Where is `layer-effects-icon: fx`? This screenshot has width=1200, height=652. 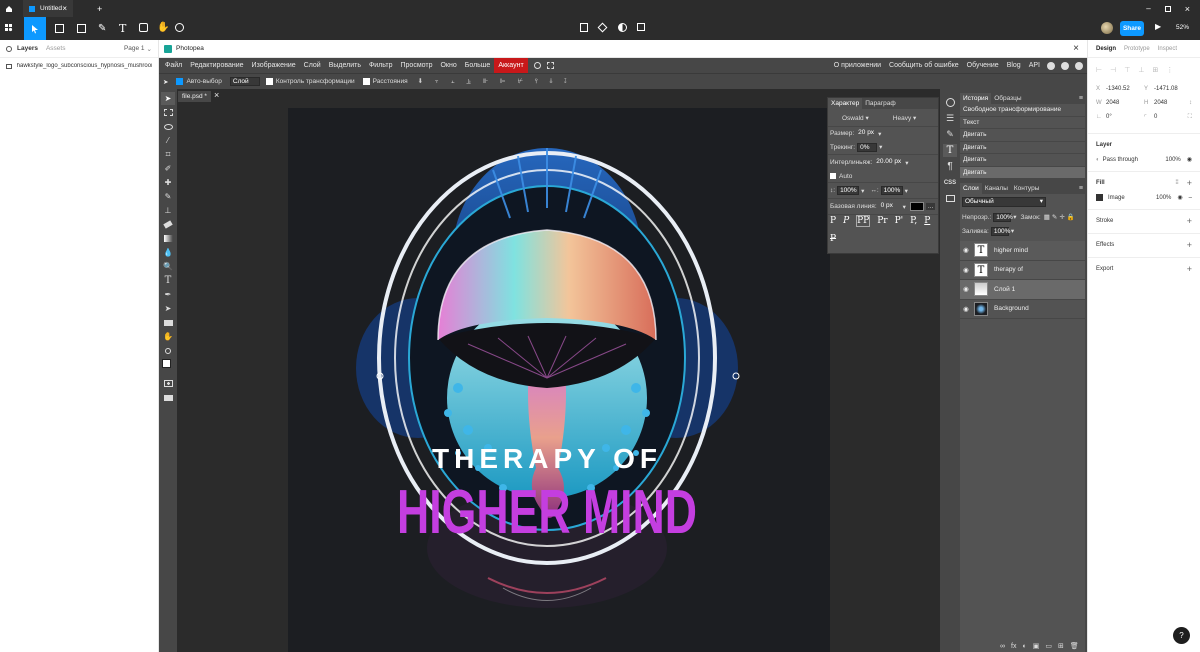
layer-effects-icon: fx is located at coordinates (1013, 646).